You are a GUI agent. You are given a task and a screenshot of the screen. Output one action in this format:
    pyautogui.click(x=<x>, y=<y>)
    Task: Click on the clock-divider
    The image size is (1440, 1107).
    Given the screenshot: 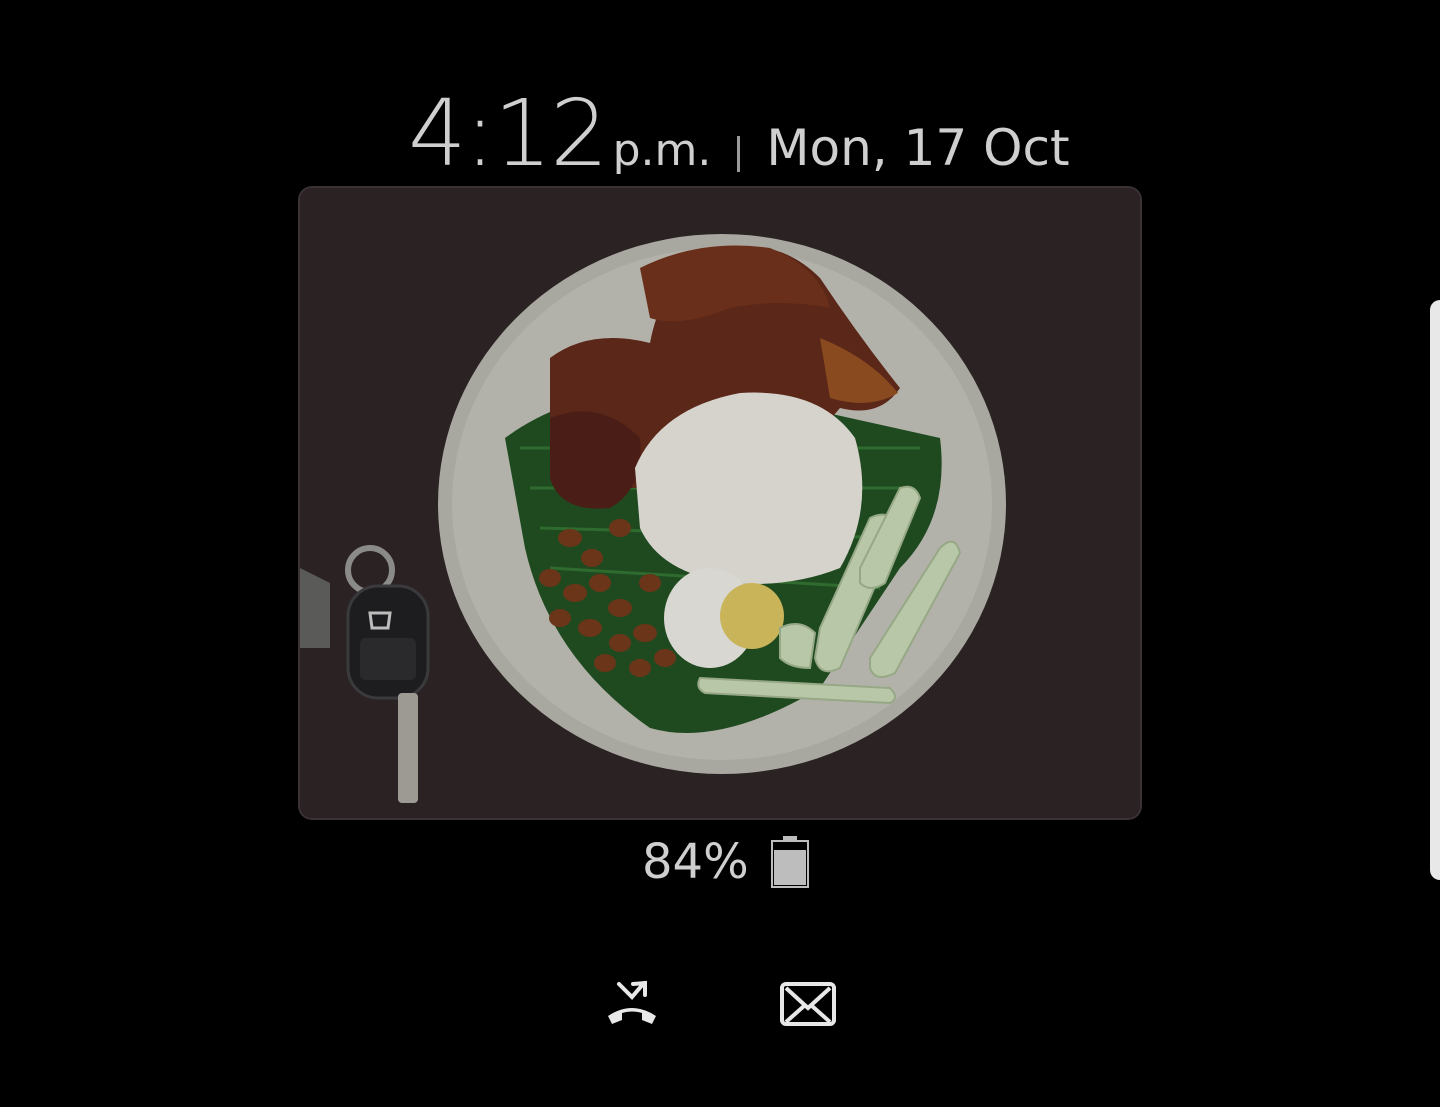 What is the action you would take?
    pyautogui.click(x=739, y=154)
    